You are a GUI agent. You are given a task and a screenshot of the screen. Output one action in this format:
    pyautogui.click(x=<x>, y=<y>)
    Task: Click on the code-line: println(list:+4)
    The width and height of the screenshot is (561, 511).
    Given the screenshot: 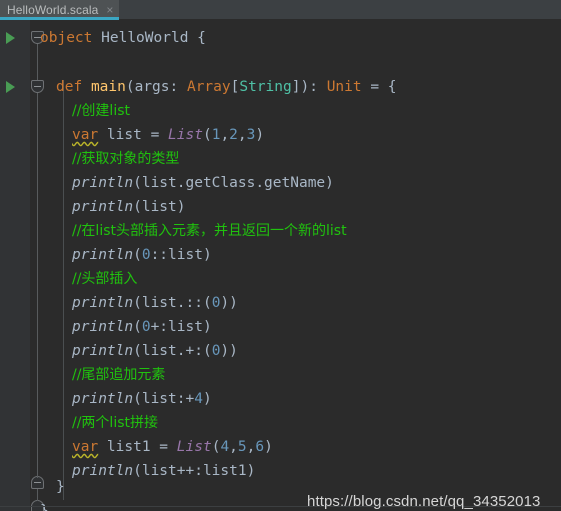 What is the action you would take?
    pyautogui.click(x=142, y=399)
    